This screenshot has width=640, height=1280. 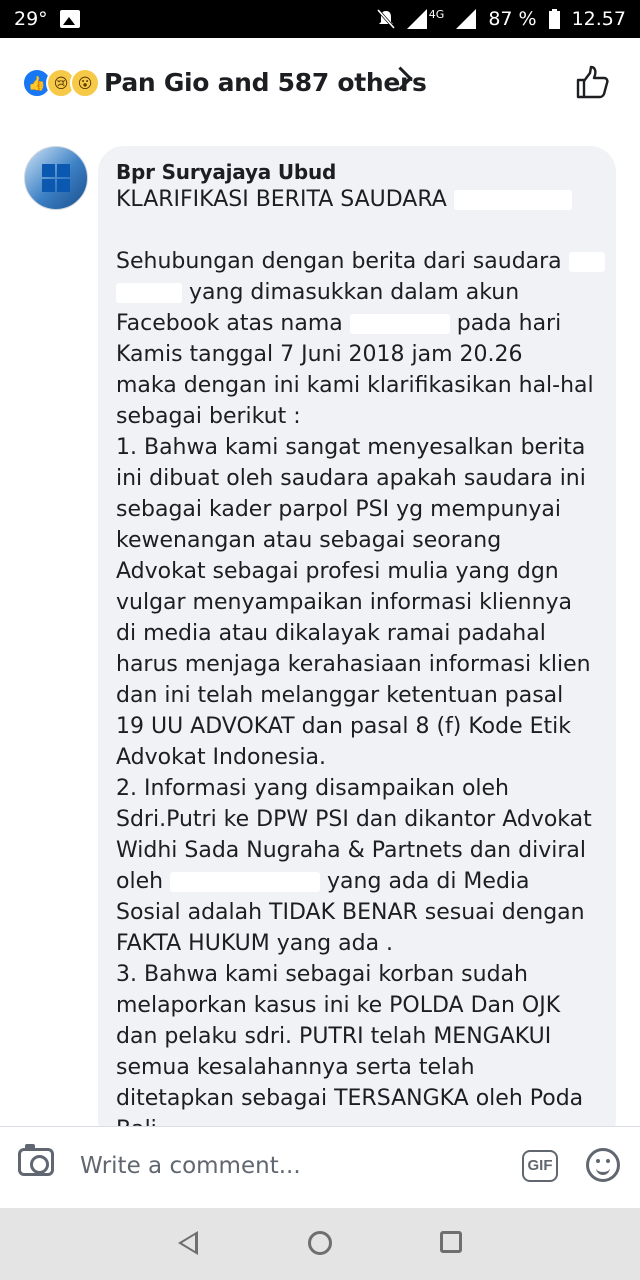 I want to click on comment-line, so click(x=361, y=230).